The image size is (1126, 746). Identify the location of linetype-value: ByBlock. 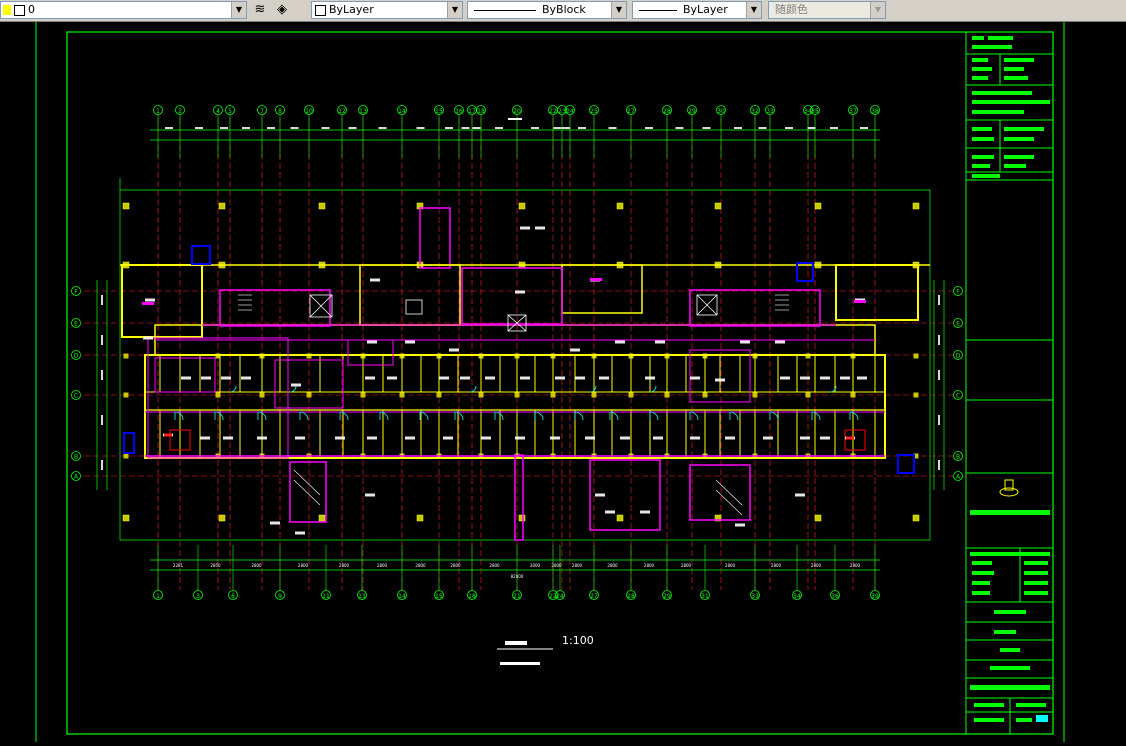
(564, 9).